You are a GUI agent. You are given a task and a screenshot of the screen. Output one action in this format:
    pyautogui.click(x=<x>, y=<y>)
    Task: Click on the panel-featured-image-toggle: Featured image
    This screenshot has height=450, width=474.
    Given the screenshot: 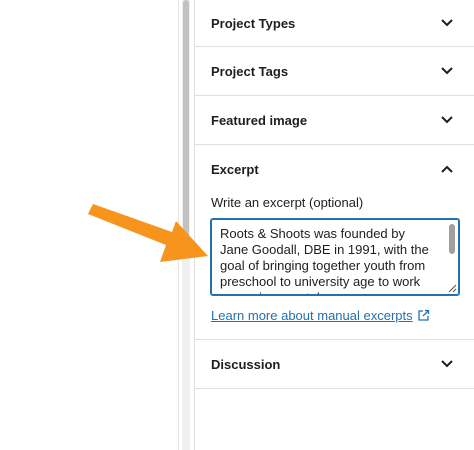 What is the action you would take?
    pyautogui.click(x=334, y=120)
    